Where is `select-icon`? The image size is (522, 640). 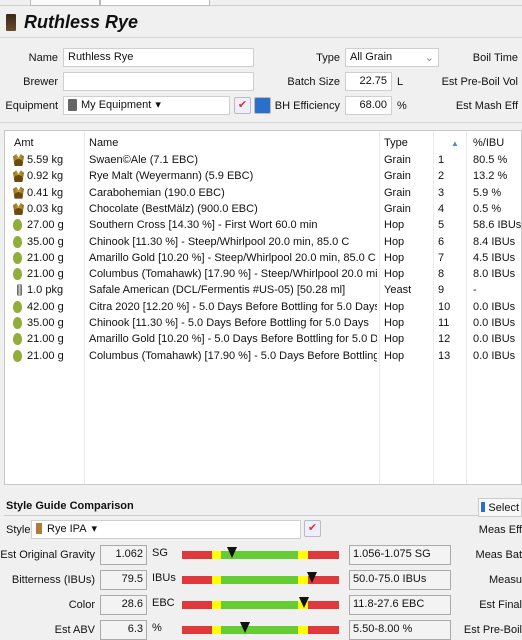
select-icon is located at coordinates (483, 507).